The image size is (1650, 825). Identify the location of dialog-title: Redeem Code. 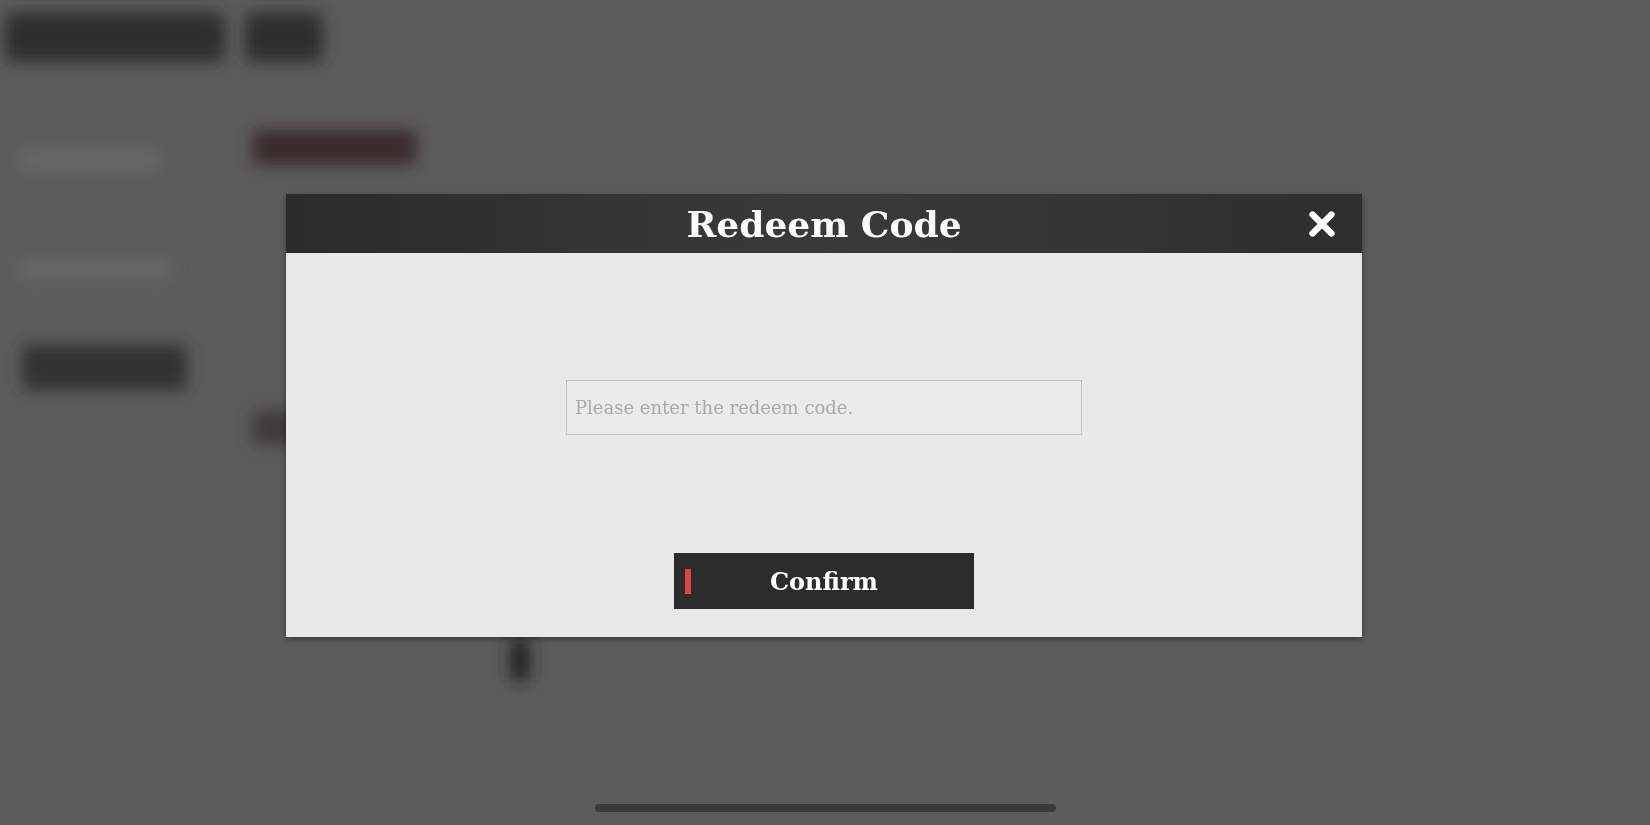
(824, 223).